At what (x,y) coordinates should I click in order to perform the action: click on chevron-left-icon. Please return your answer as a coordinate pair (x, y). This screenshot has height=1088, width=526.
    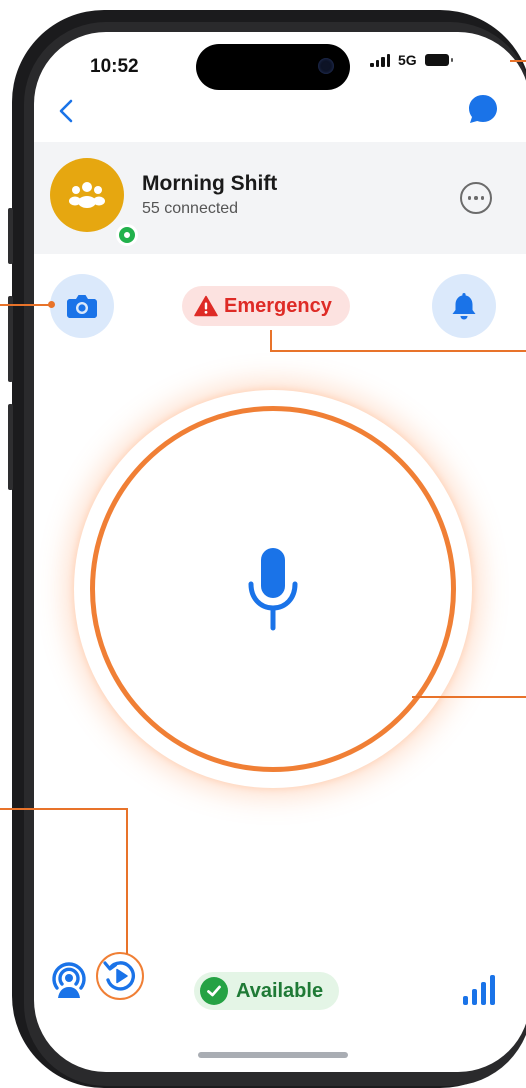
    Looking at the image, I should click on (66, 111).